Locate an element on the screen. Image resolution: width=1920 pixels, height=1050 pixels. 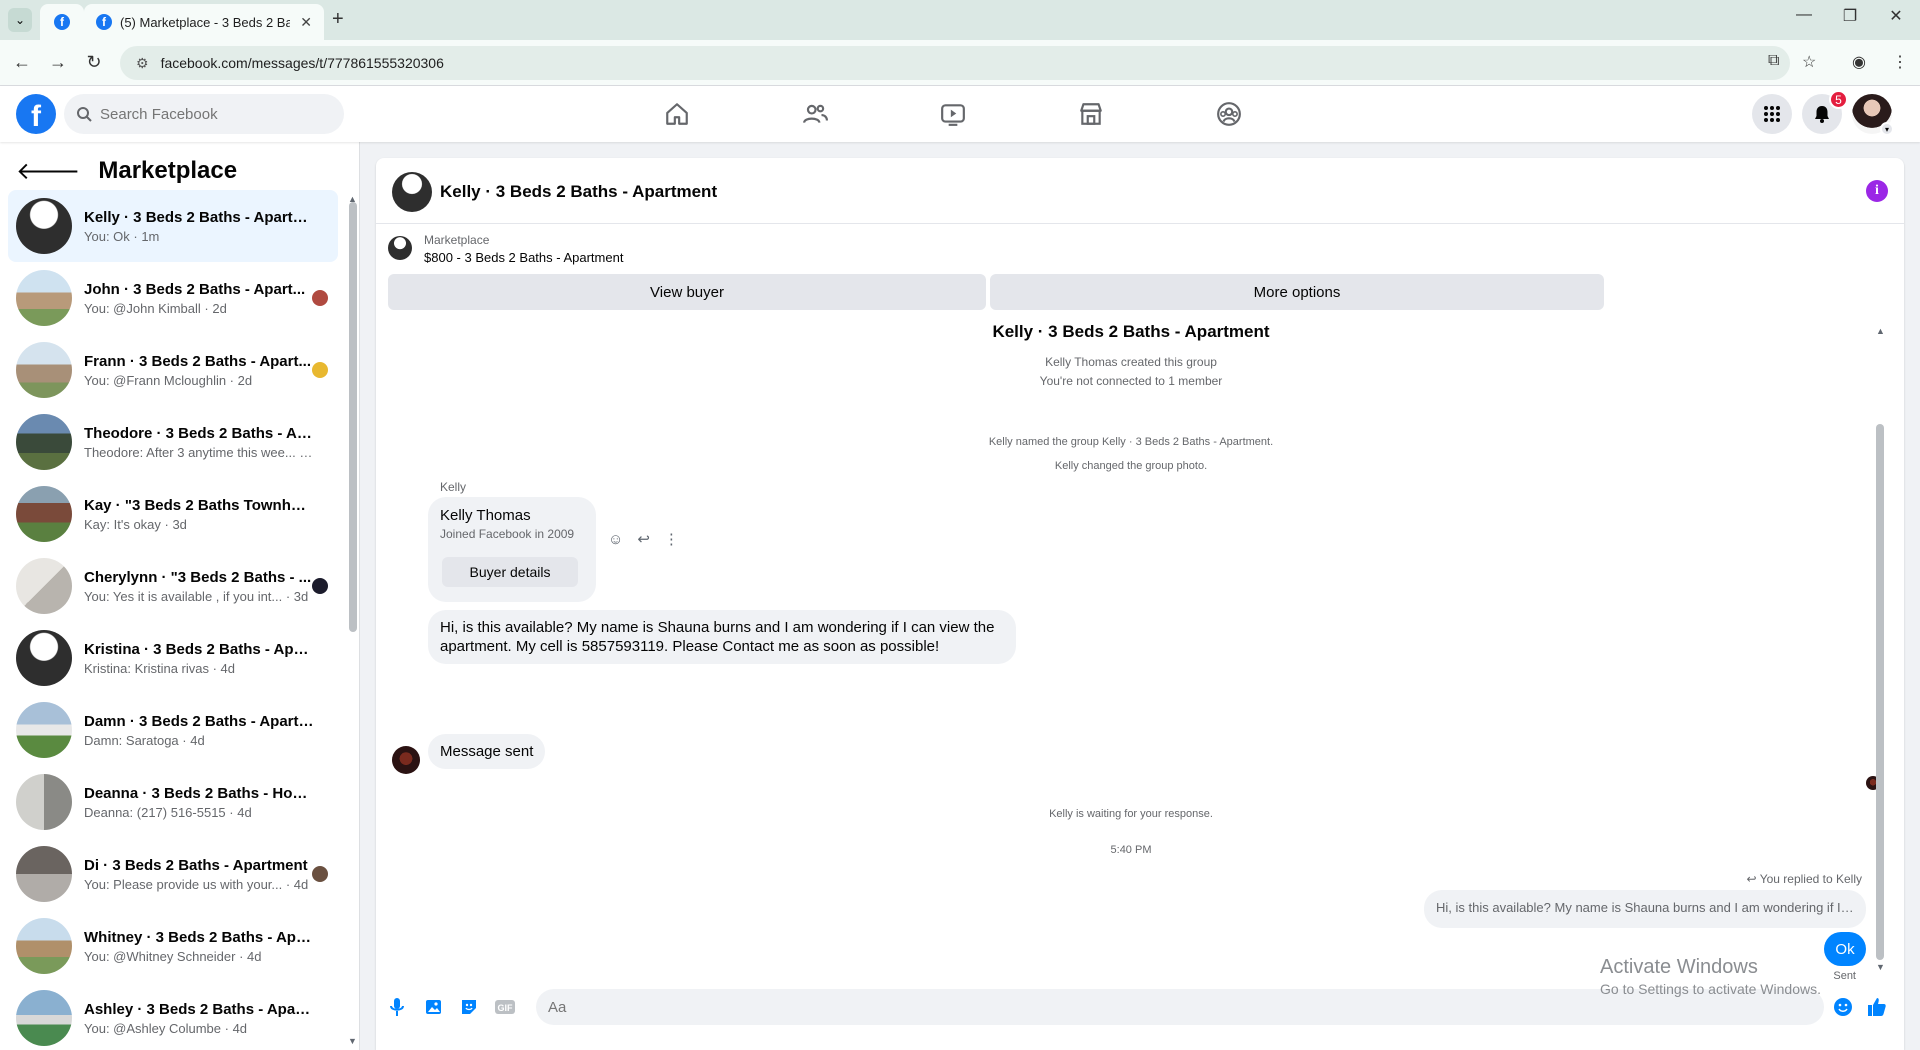
chat-header: Kelly · 3 Beds 2 Baths - Apartment i is located at coordinates (1140, 191).